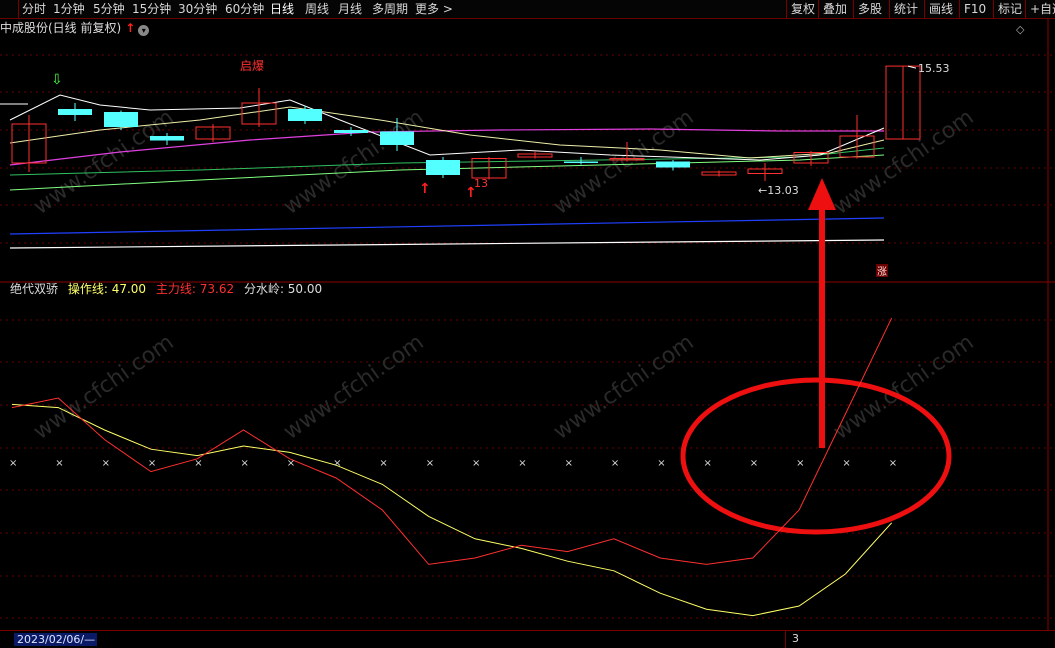 This screenshot has height=648, width=1055. I want to click on toolbar-right-6: 标记, so click(1010, 9).